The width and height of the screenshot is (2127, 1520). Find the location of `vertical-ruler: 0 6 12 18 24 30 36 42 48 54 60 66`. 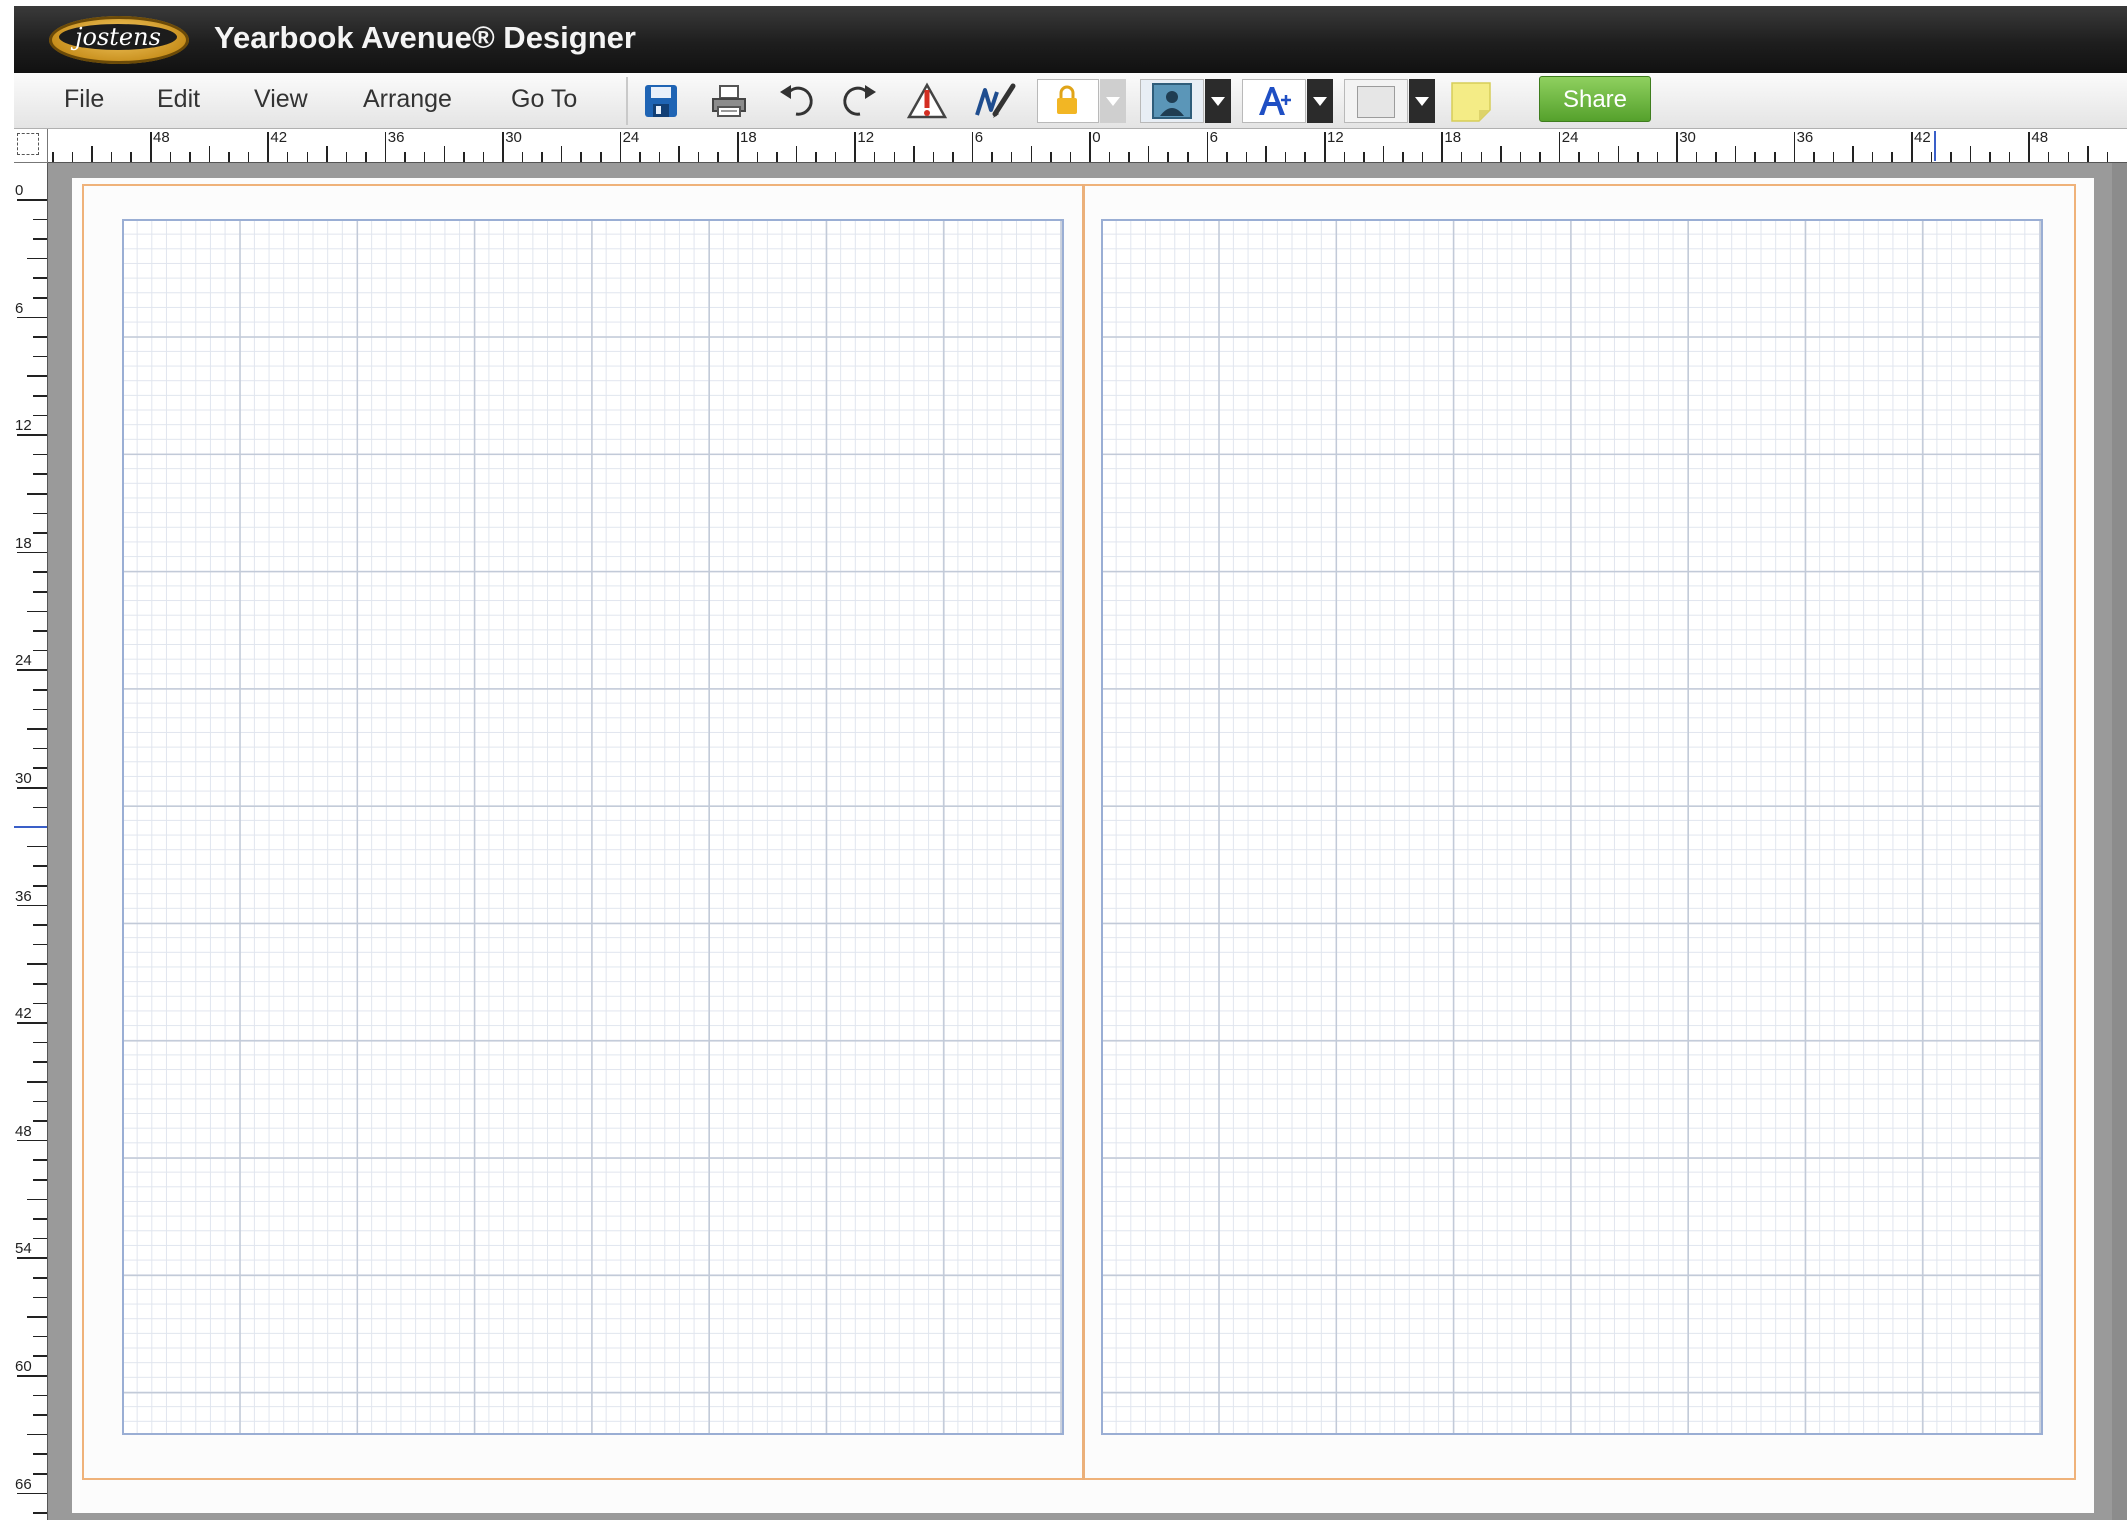

vertical-ruler: 0 6 12 18 24 30 36 42 48 54 60 66 is located at coordinates (31, 841).